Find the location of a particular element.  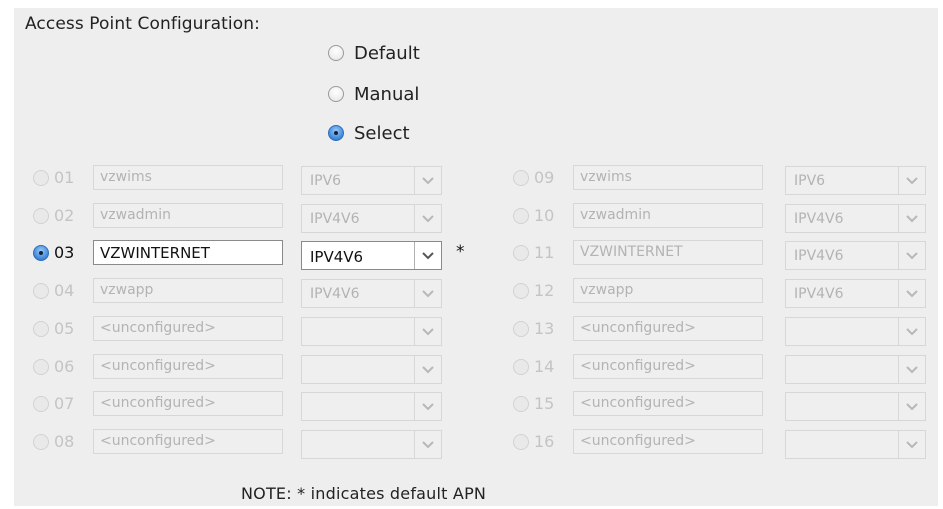

mode-label-default: Default is located at coordinates (387, 53).